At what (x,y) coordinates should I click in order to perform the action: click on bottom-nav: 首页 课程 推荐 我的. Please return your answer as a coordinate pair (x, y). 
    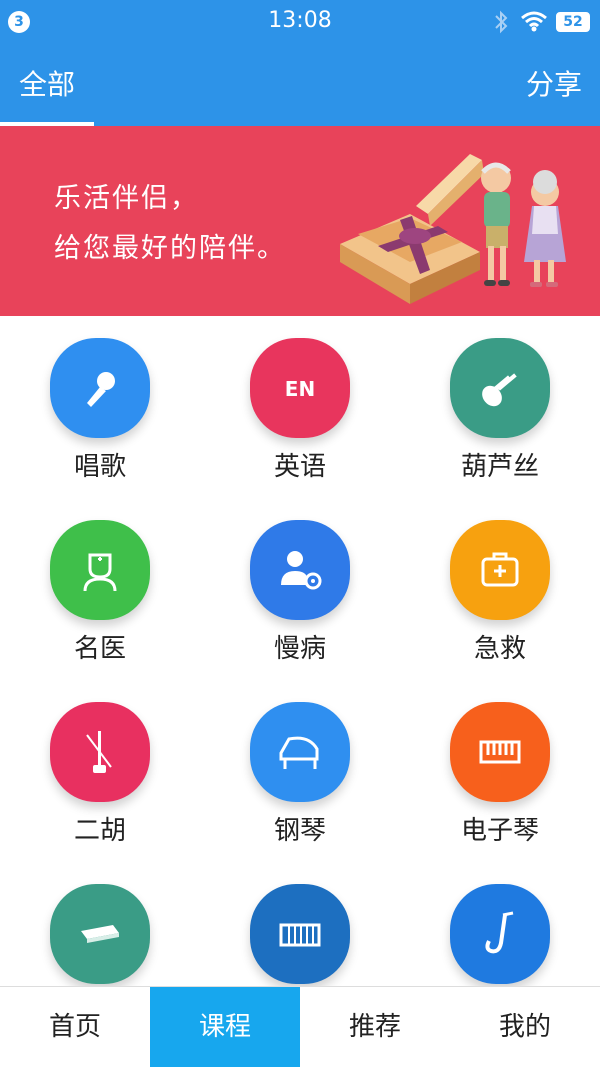
    Looking at the image, I should click on (300, 1026).